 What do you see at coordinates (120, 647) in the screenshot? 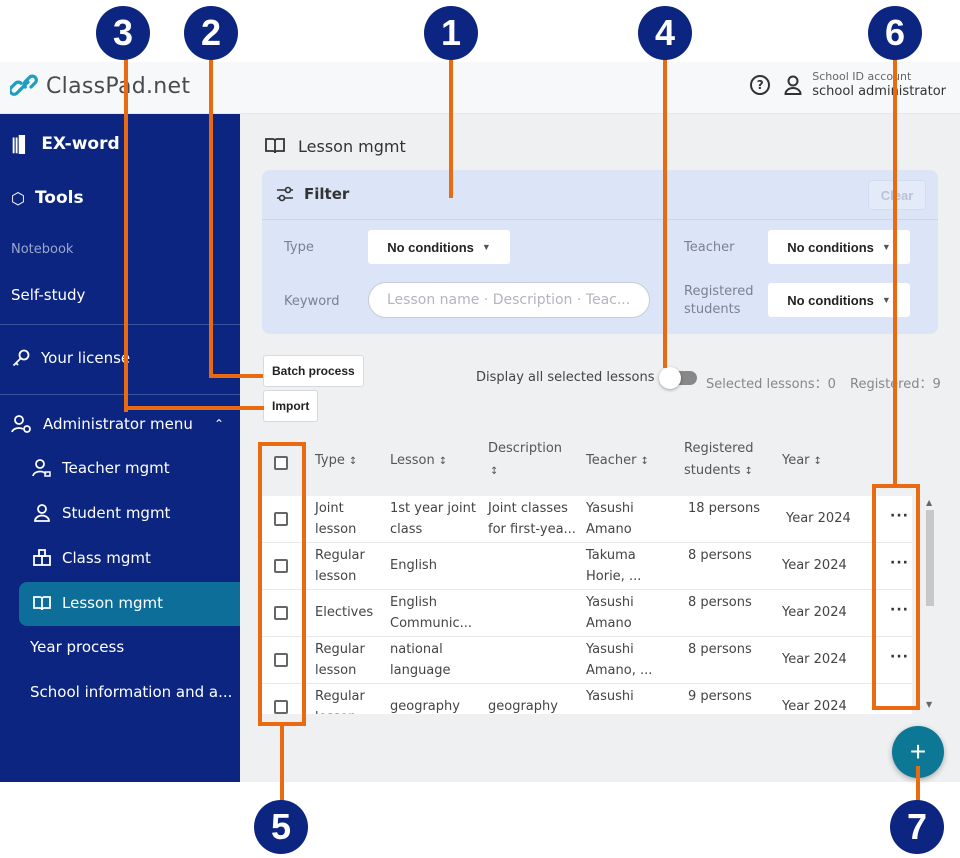
I see `sidebar-item-year-process: Year process` at bounding box center [120, 647].